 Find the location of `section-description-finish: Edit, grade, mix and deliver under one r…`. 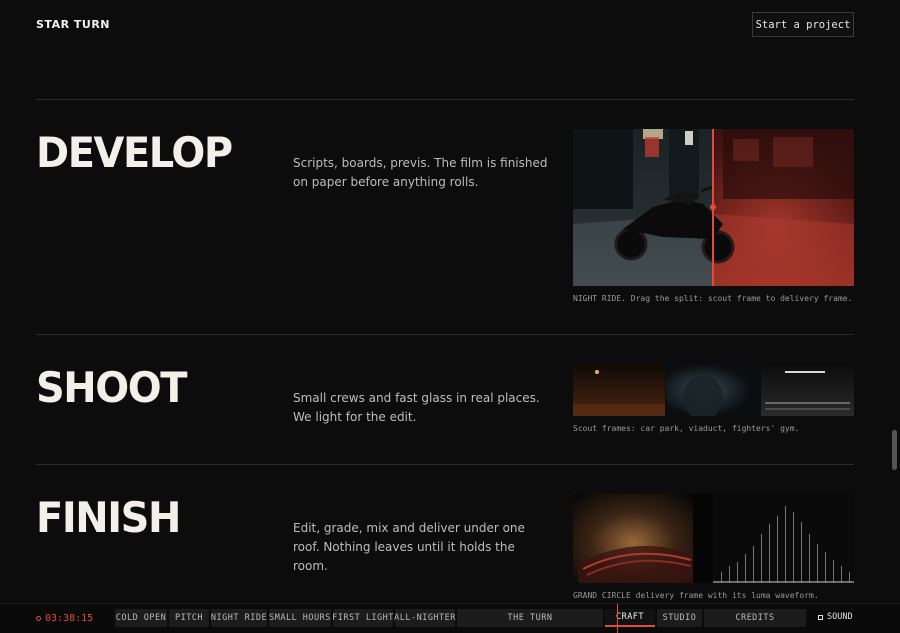

section-description-finish: Edit, grade, mix and deliver under one r… is located at coordinates (409, 547).